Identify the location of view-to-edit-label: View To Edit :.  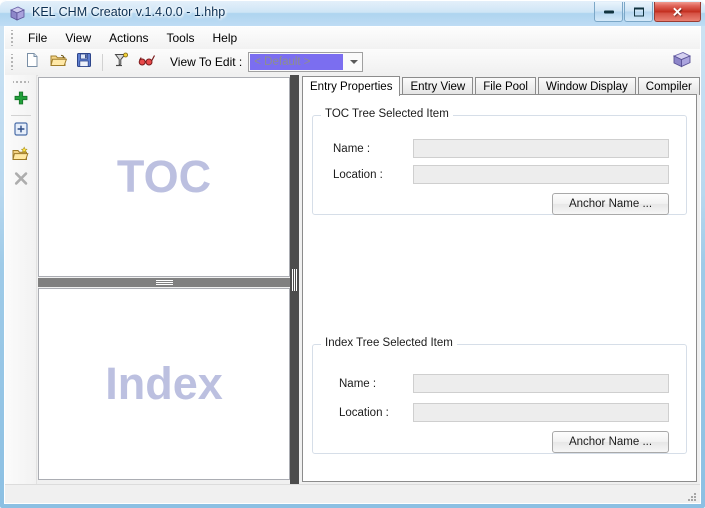
(206, 62).